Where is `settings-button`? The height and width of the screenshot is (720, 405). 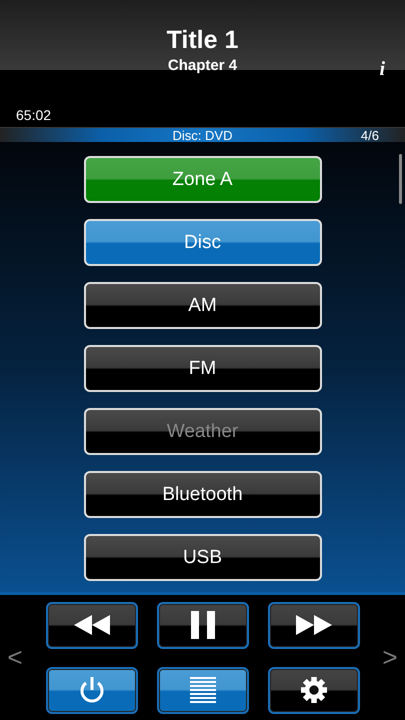 settings-button is located at coordinates (314, 690).